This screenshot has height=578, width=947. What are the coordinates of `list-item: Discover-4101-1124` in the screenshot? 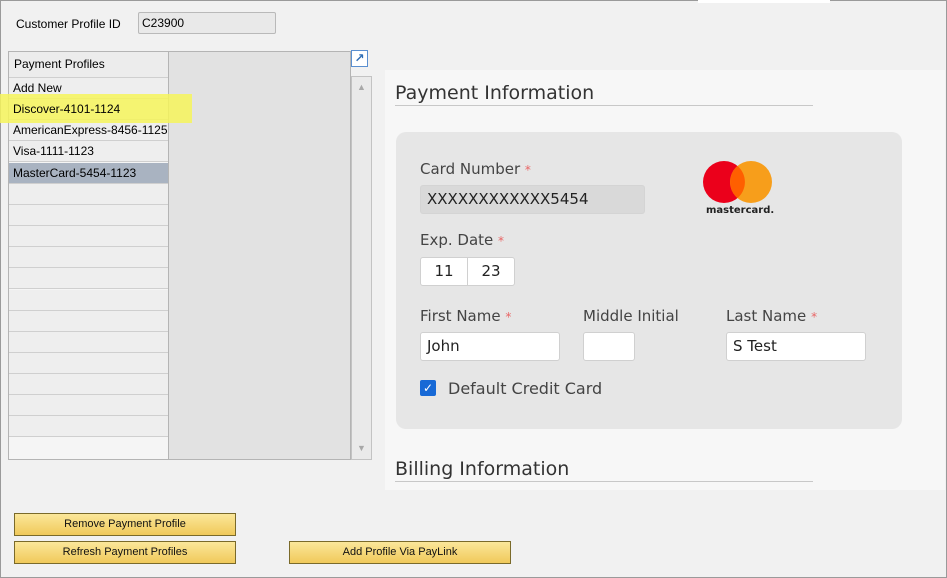 It's located at (66, 109).